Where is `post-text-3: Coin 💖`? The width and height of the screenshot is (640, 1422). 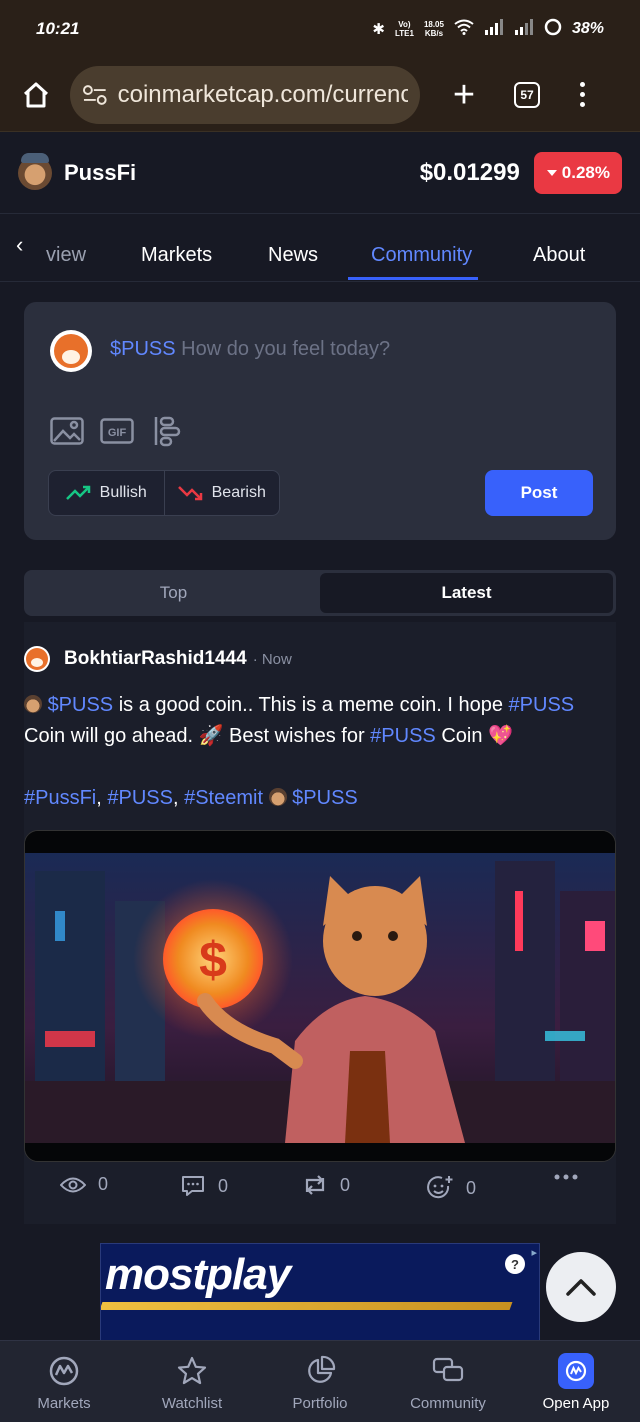
post-text-3: Coin 💖 is located at coordinates (474, 736).